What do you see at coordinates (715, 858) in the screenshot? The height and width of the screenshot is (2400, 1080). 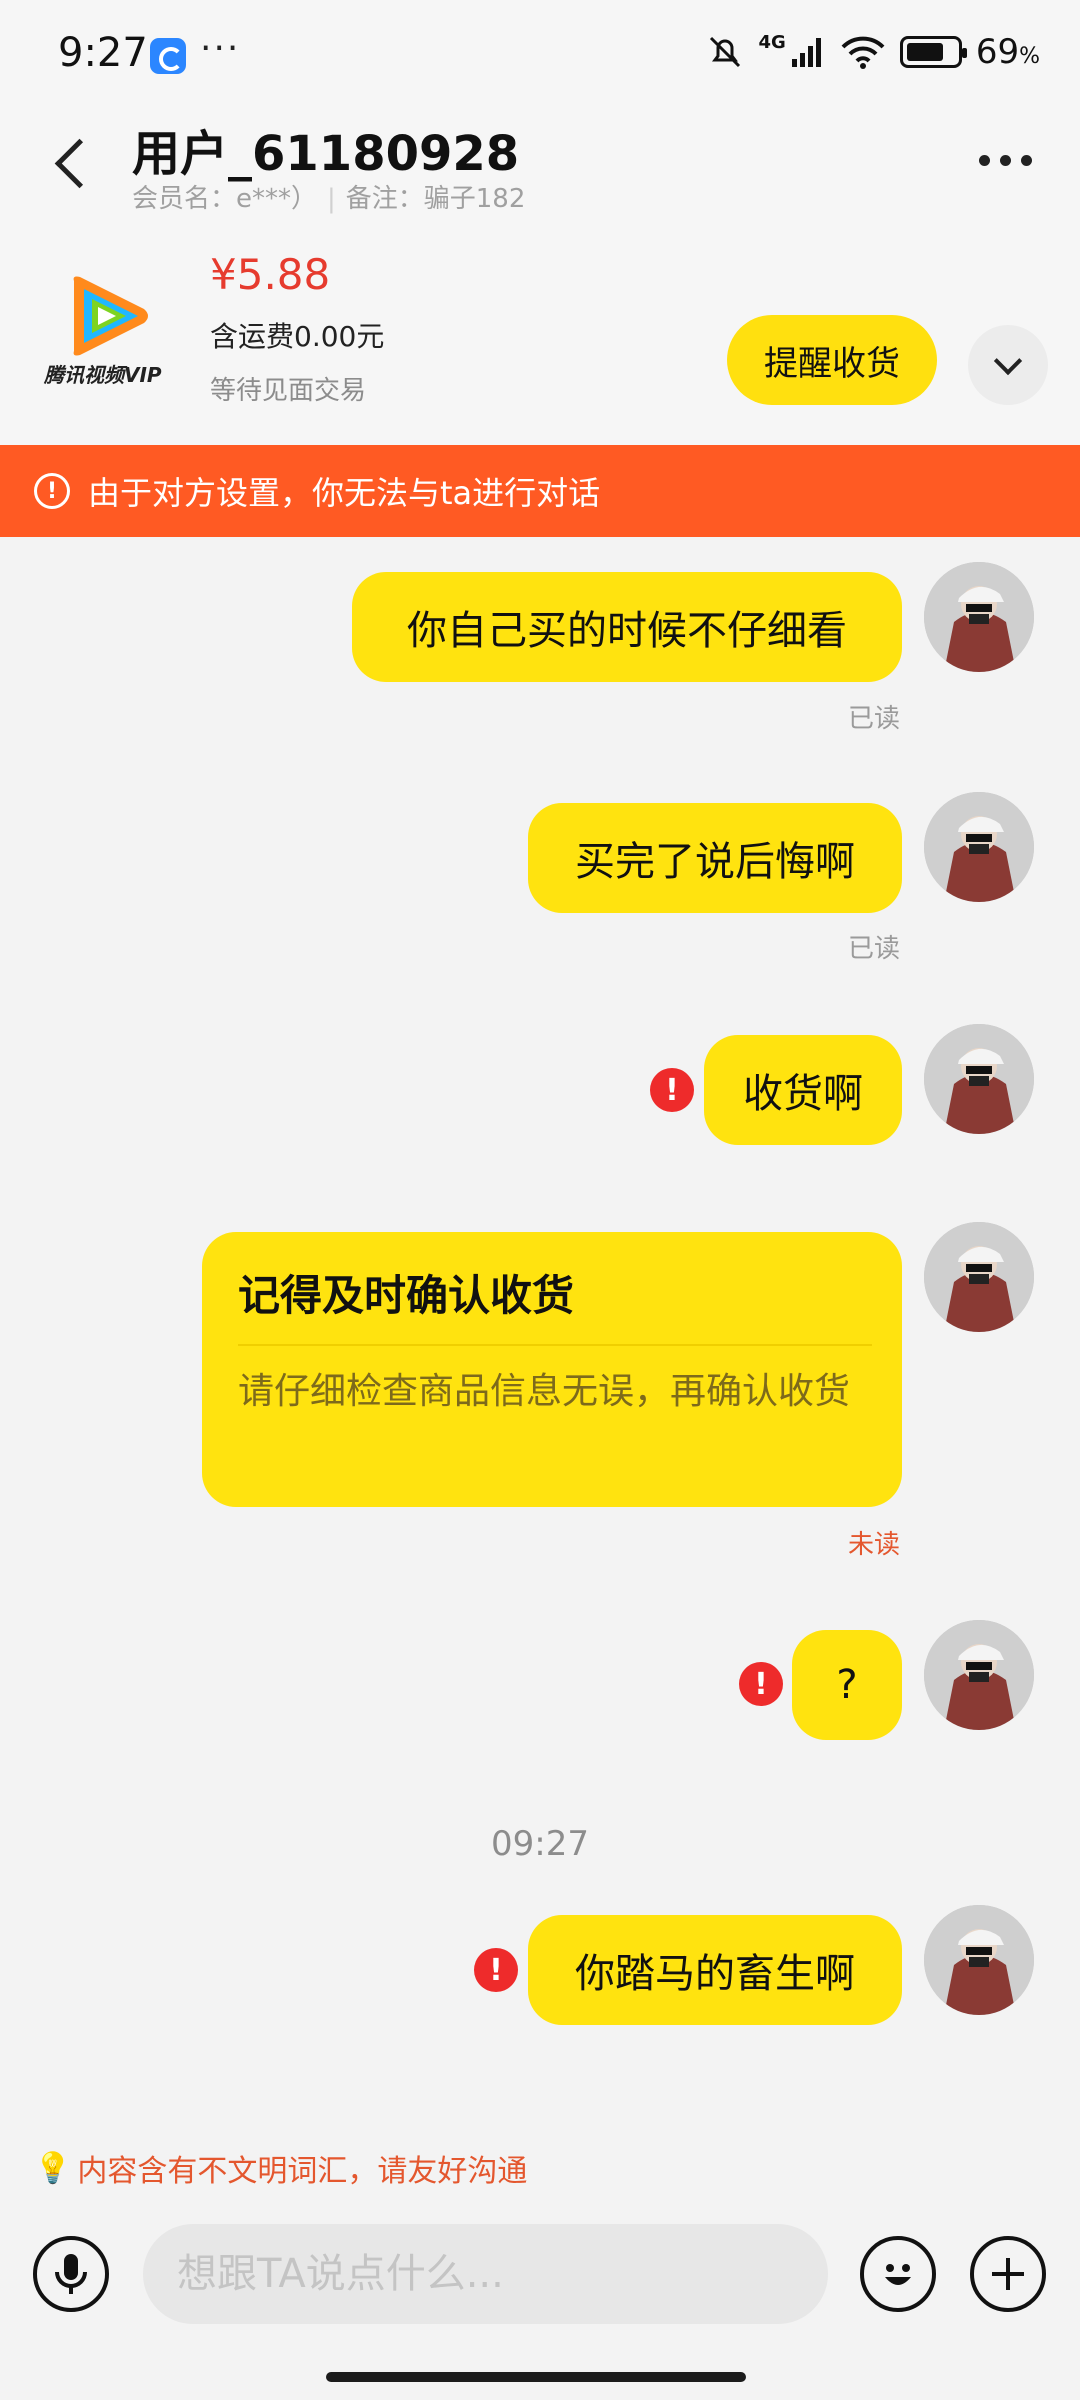 I see `message-bubble: 买完了说后悔啊` at bounding box center [715, 858].